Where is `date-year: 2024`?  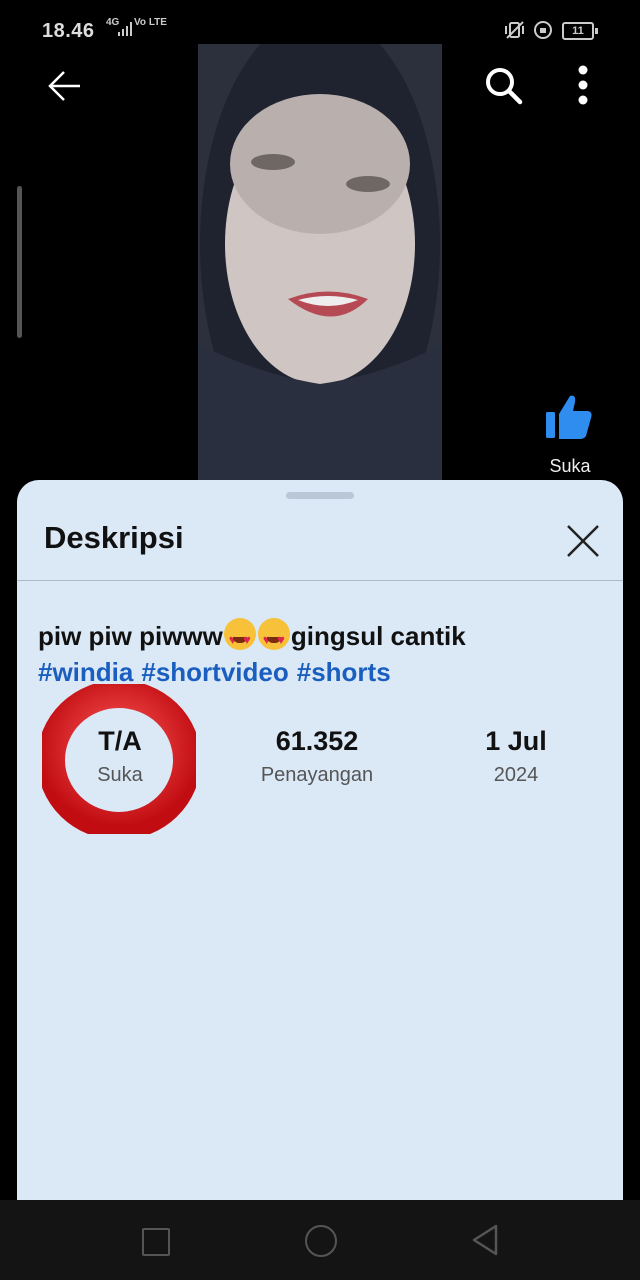
date-year: 2024 is located at coordinates (516, 775).